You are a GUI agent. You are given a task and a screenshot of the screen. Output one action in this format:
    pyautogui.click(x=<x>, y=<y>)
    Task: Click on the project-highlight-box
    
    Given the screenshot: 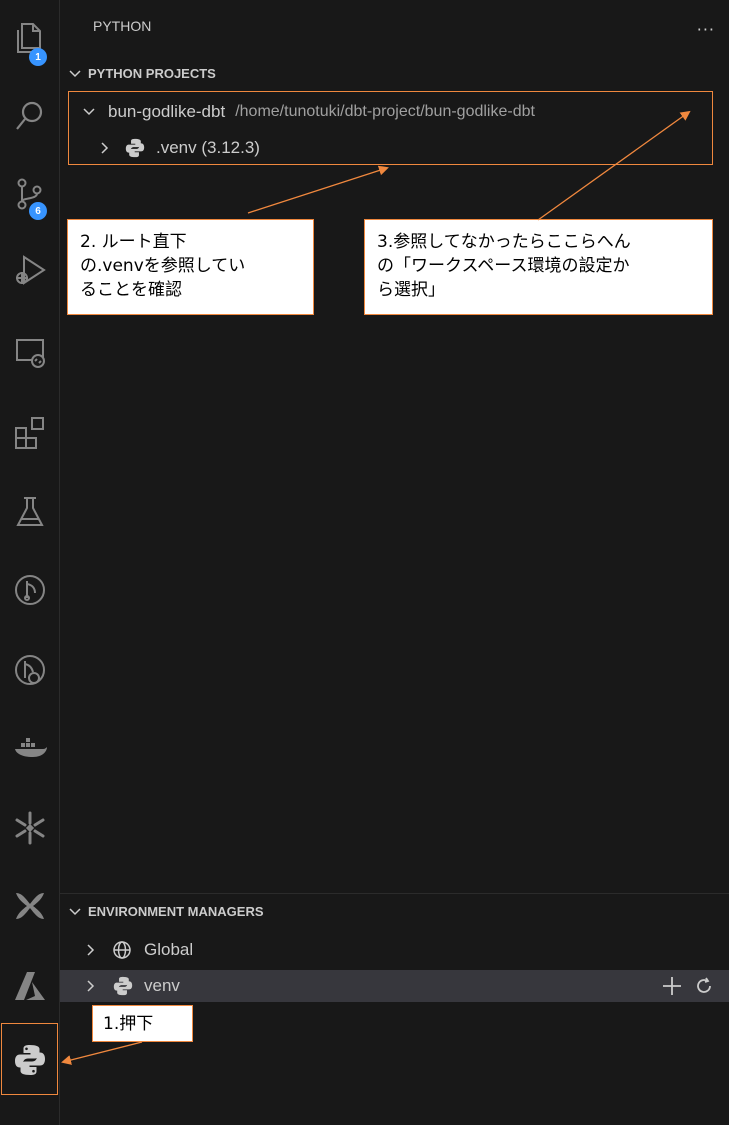 What is the action you would take?
    pyautogui.click(x=390, y=128)
    